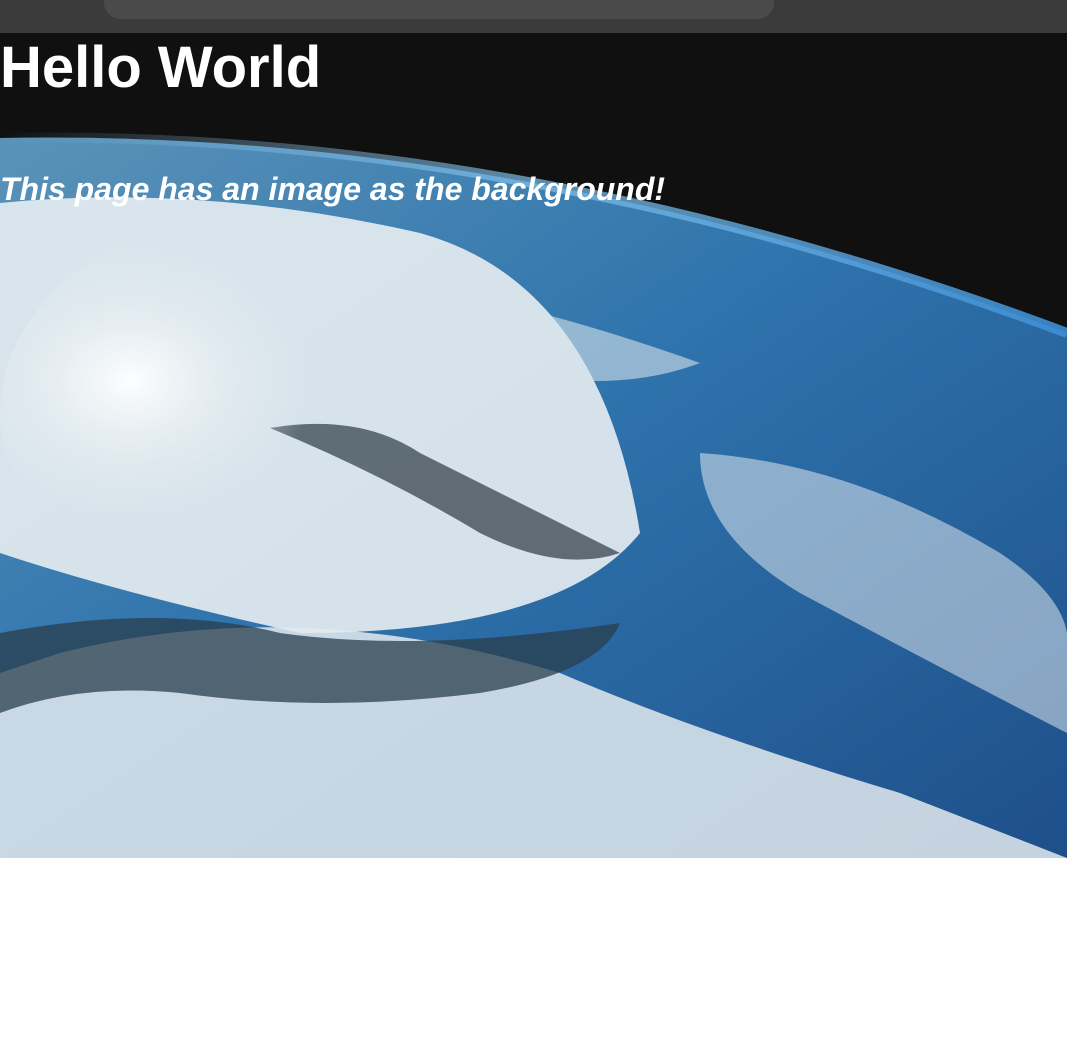  I want to click on browser-toolbar, so click(533, 16).